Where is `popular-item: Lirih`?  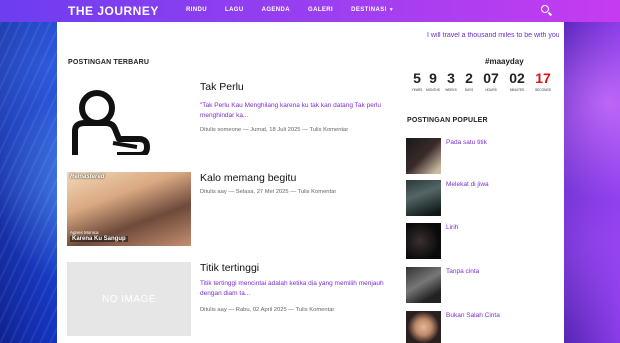
popular-item: Lirih is located at coordinates (481, 243).